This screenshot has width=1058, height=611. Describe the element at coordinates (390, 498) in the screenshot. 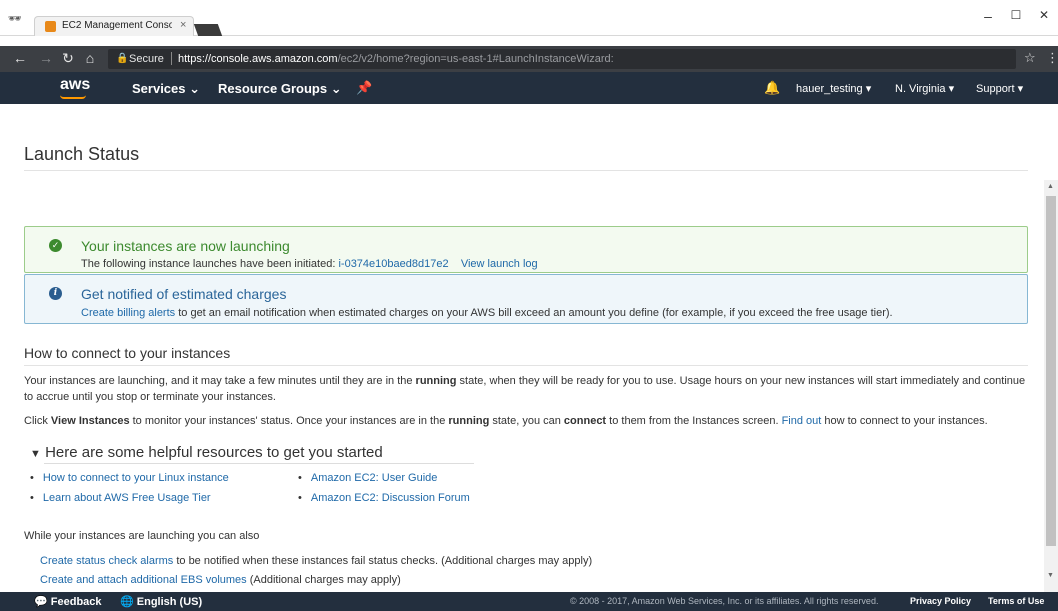

I see `discussion-forum-link: Amazon EC2: Discussion Forum` at that location.